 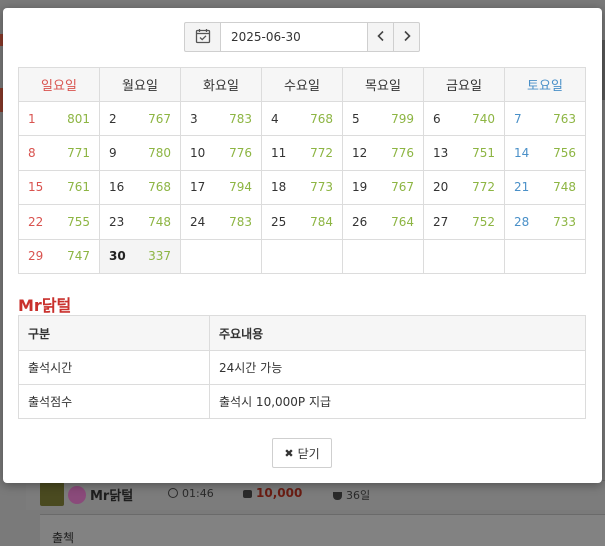 What do you see at coordinates (464, 222) in the screenshot?
I see `calendar-day-cell: 27 752` at bounding box center [464, 222].